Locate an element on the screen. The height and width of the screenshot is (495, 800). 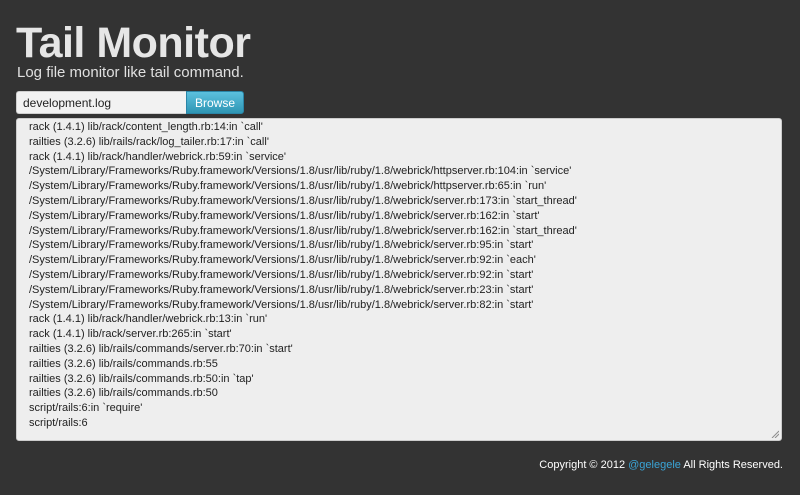
log-file-input is located at coordinates (101, 102).